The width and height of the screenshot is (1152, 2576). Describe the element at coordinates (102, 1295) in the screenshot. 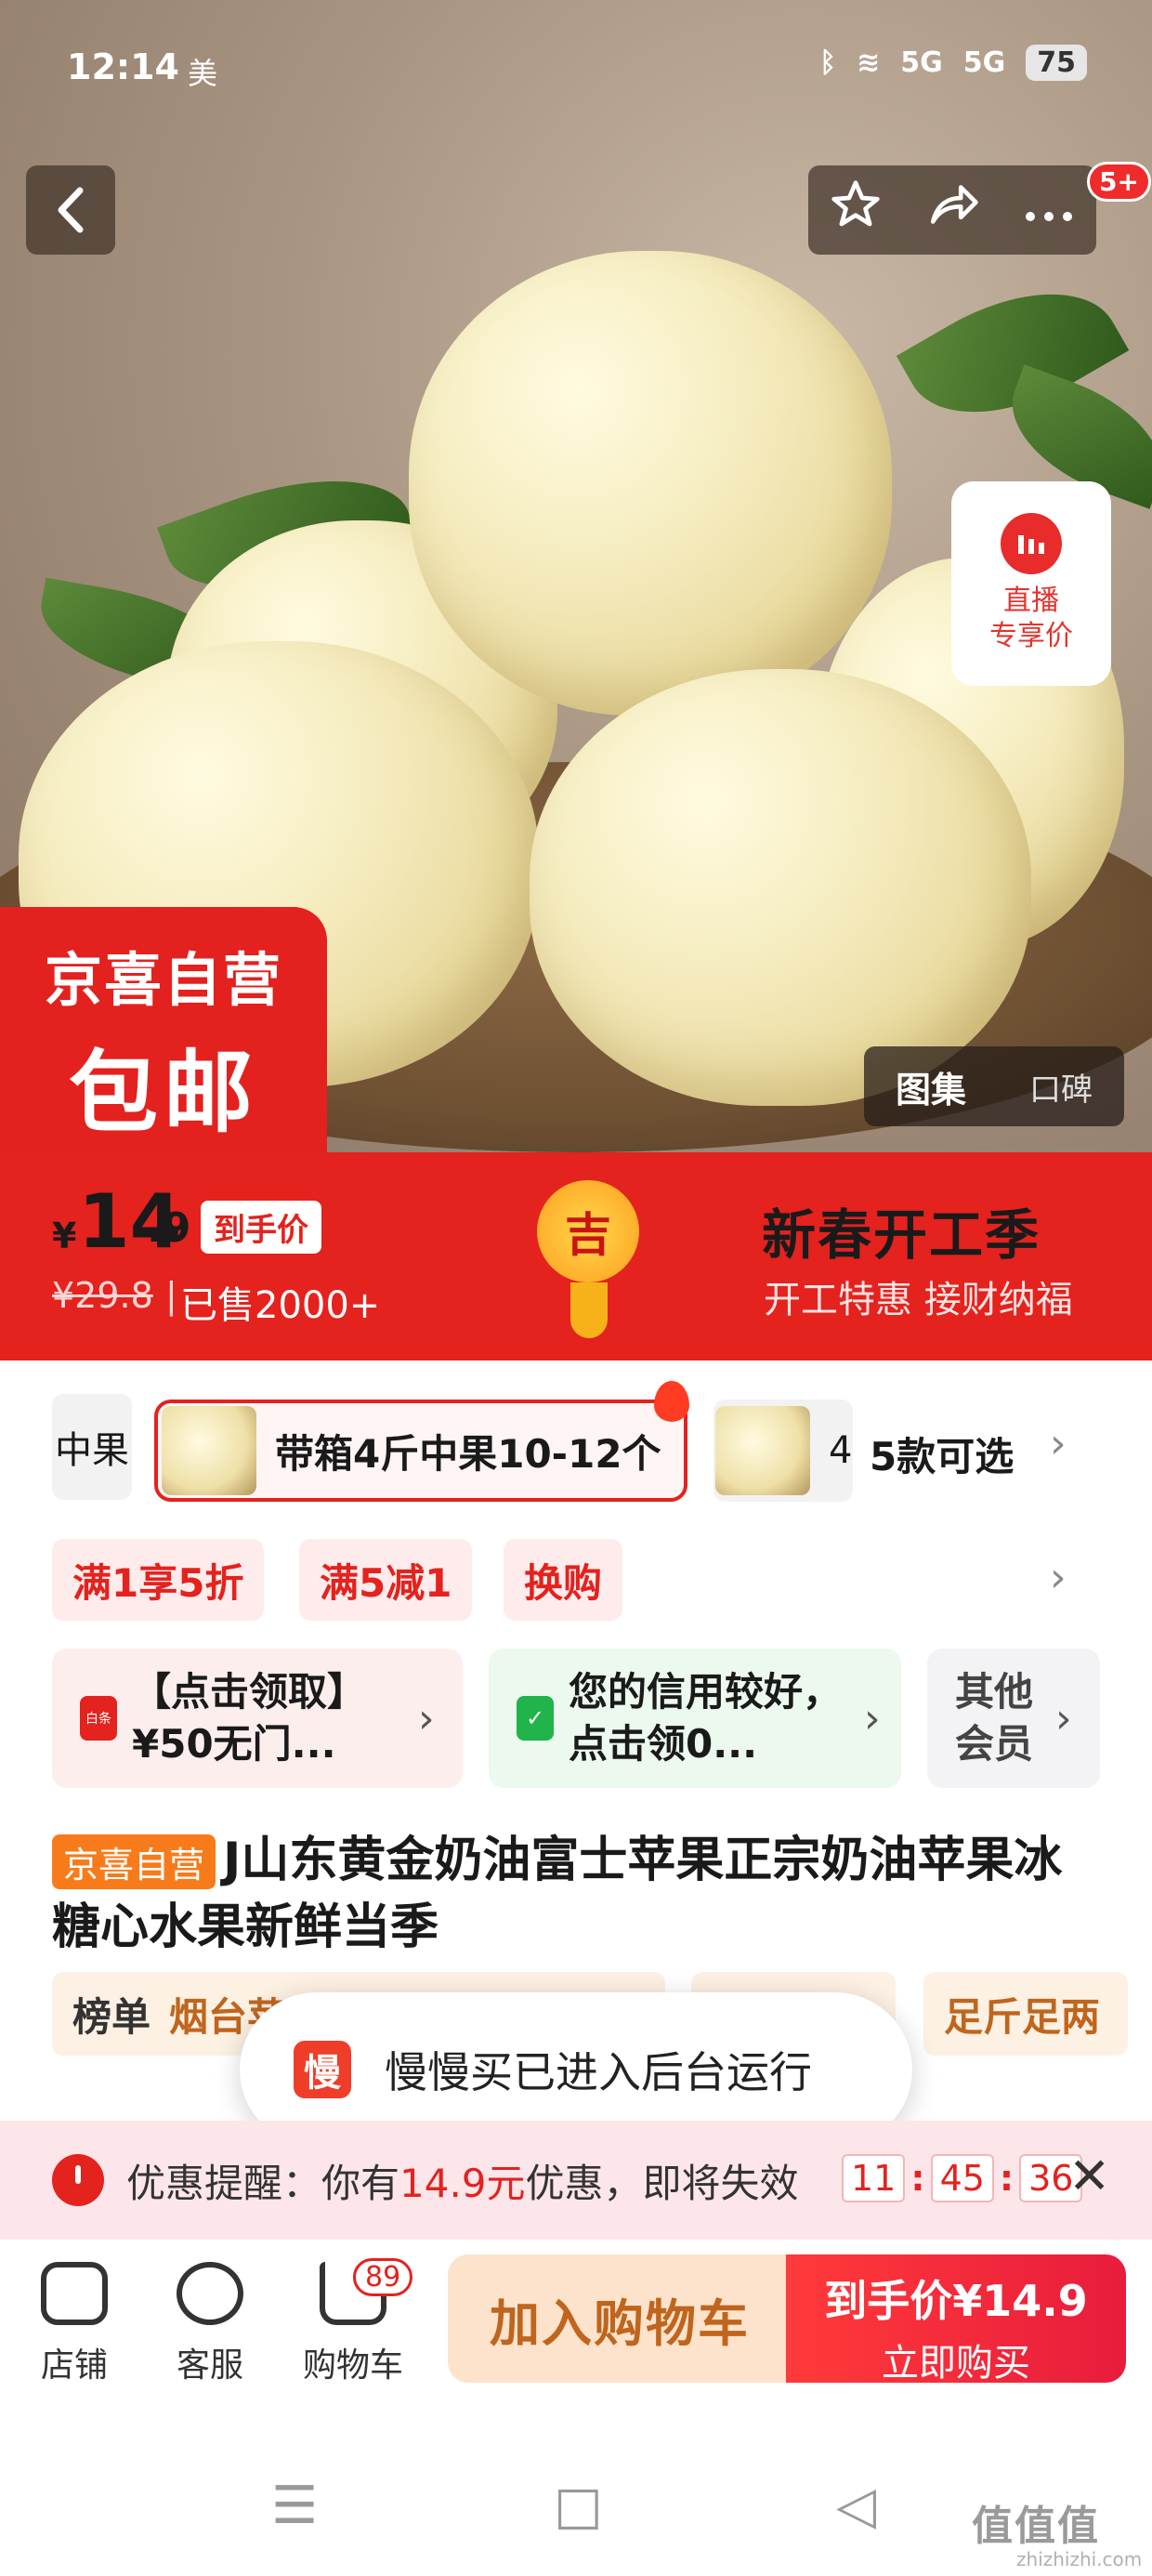

I see `original-price: ¥29.8` at that location.